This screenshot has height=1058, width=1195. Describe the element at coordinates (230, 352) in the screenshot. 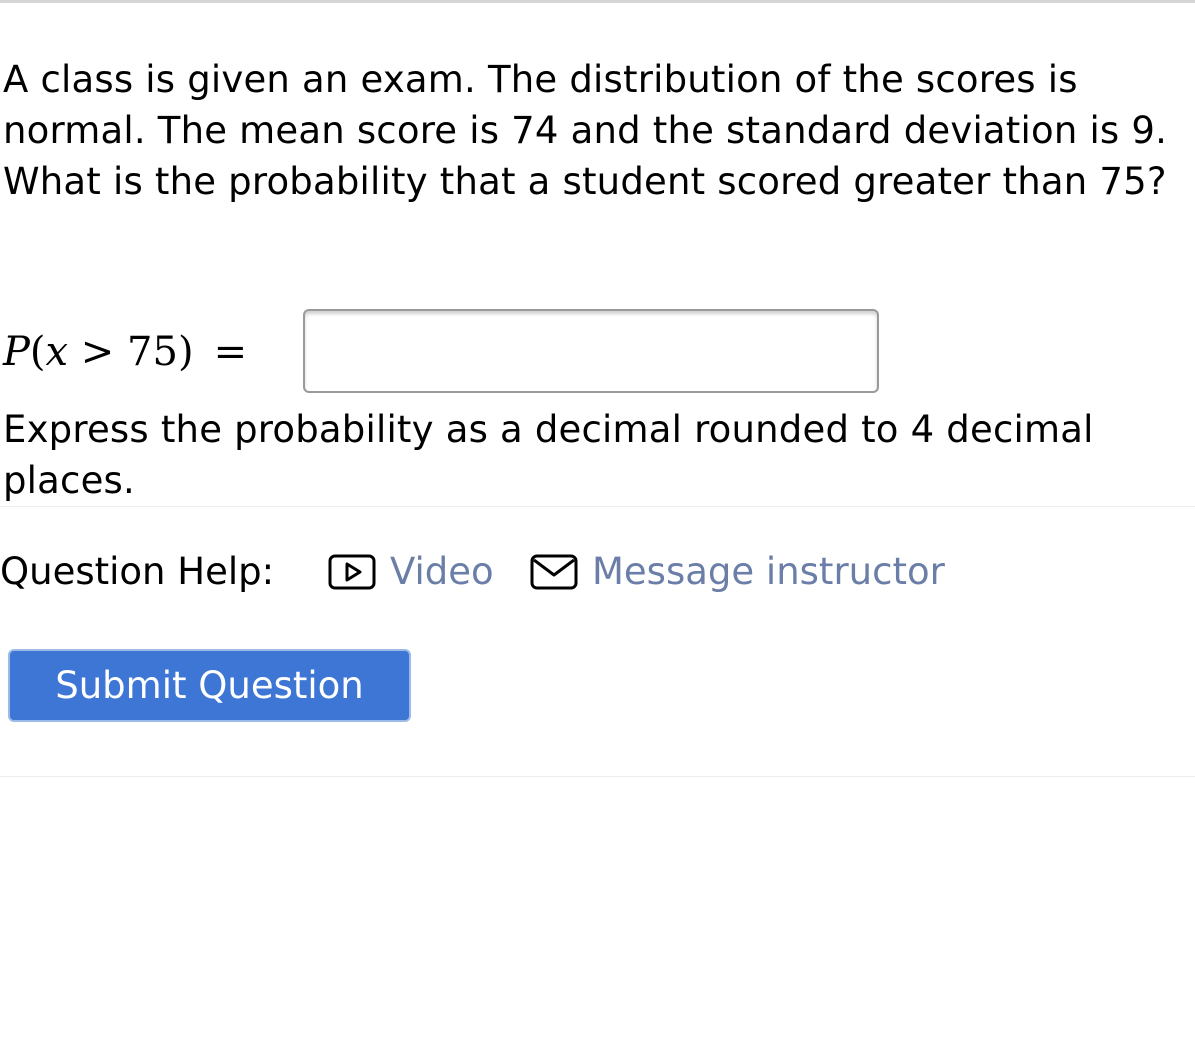

I see `expression-equals: =` at that location.